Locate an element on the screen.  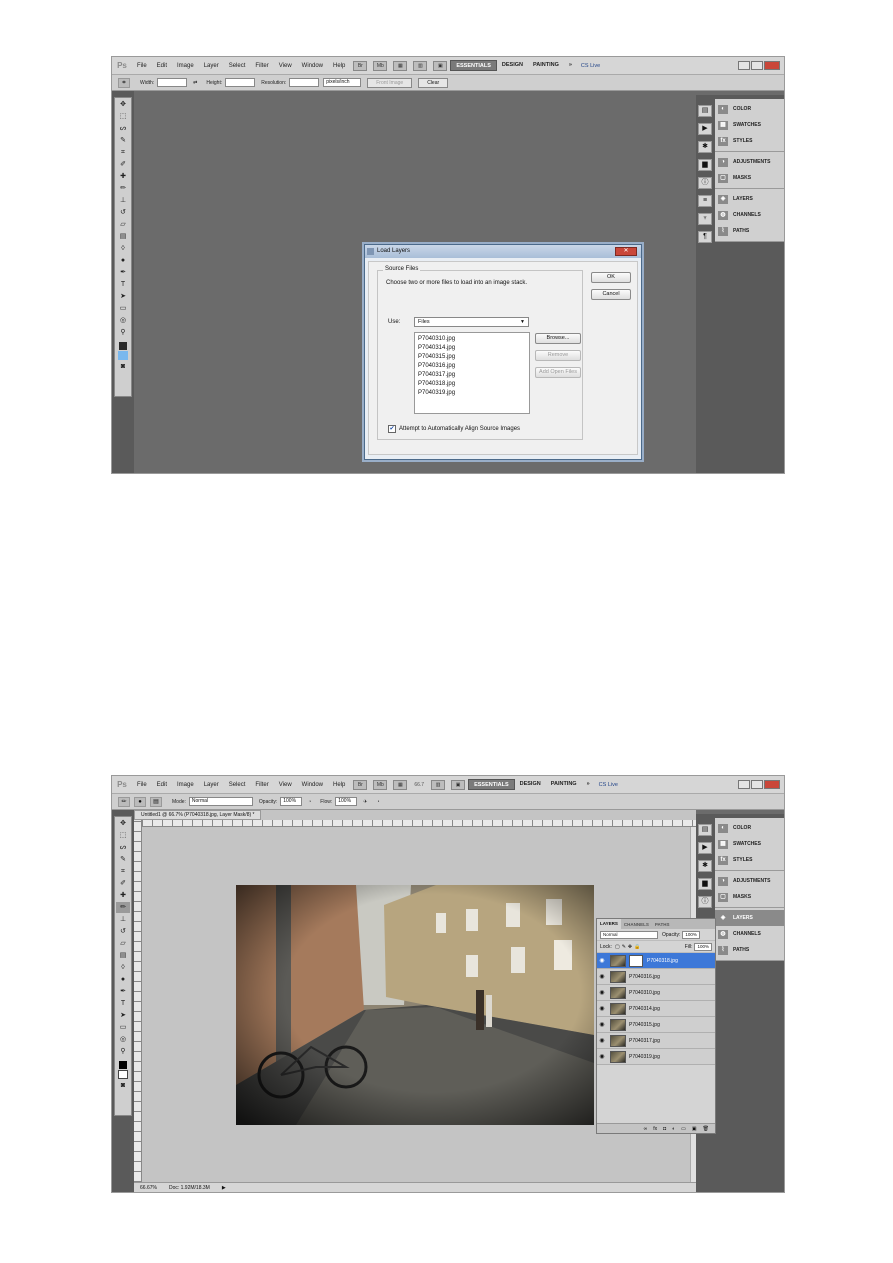
panel-swatches: ▦ SWATCHES is located at coordinates (749, 125).